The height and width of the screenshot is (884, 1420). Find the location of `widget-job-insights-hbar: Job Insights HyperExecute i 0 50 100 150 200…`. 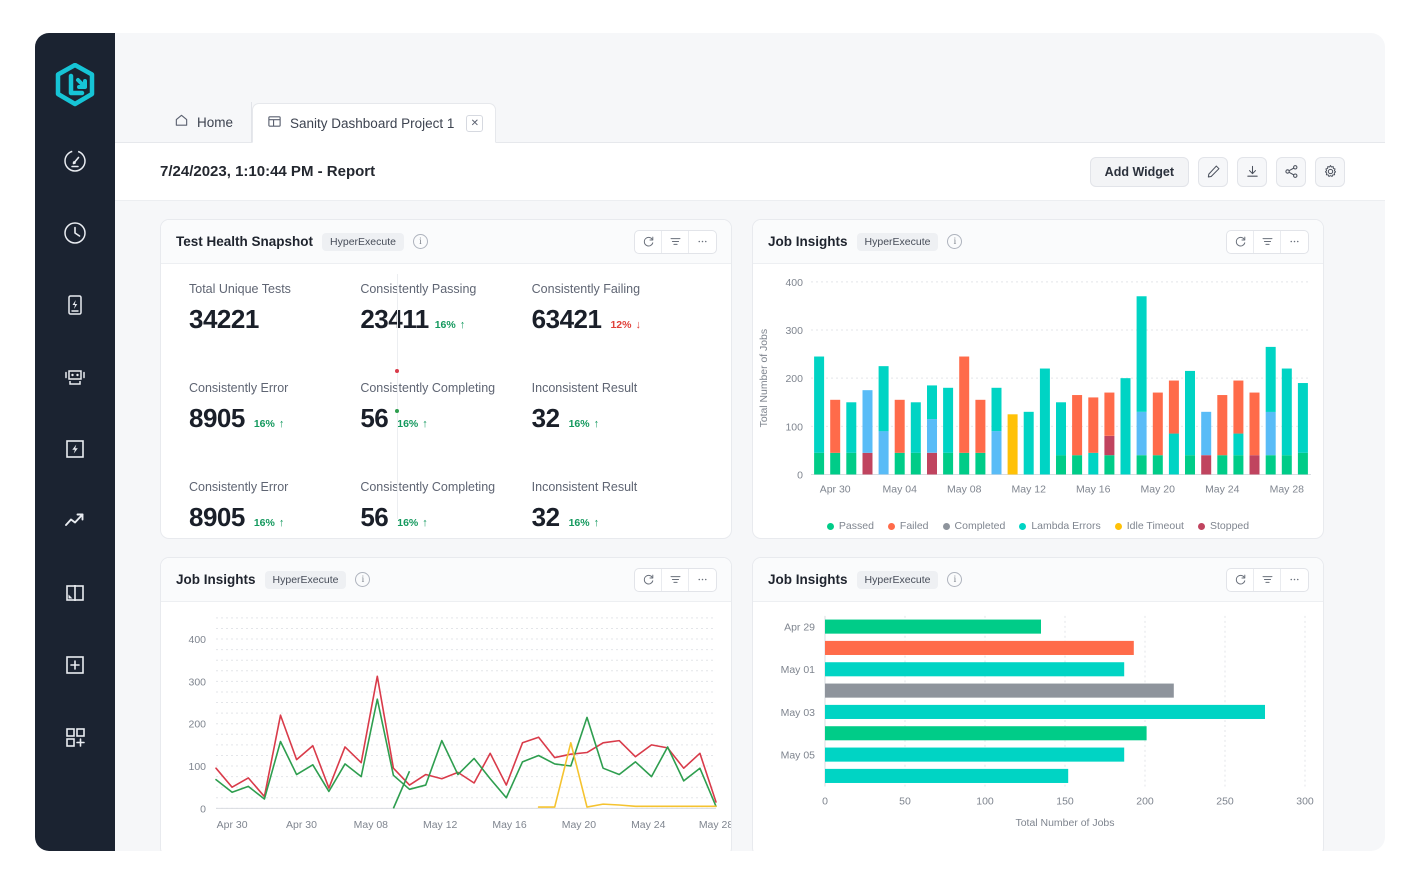

widget-job-insights-hbar: Job Insights HyperExecute i 0 50 100 150 200… is located at coordinates (1038, 704).